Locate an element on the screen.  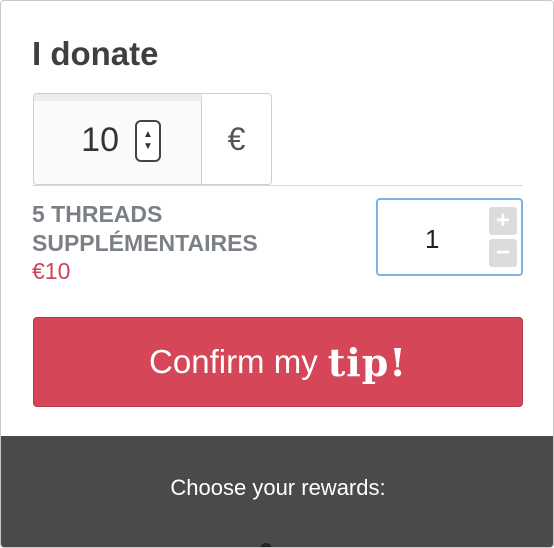
divider is located at coordinates (277, 185).